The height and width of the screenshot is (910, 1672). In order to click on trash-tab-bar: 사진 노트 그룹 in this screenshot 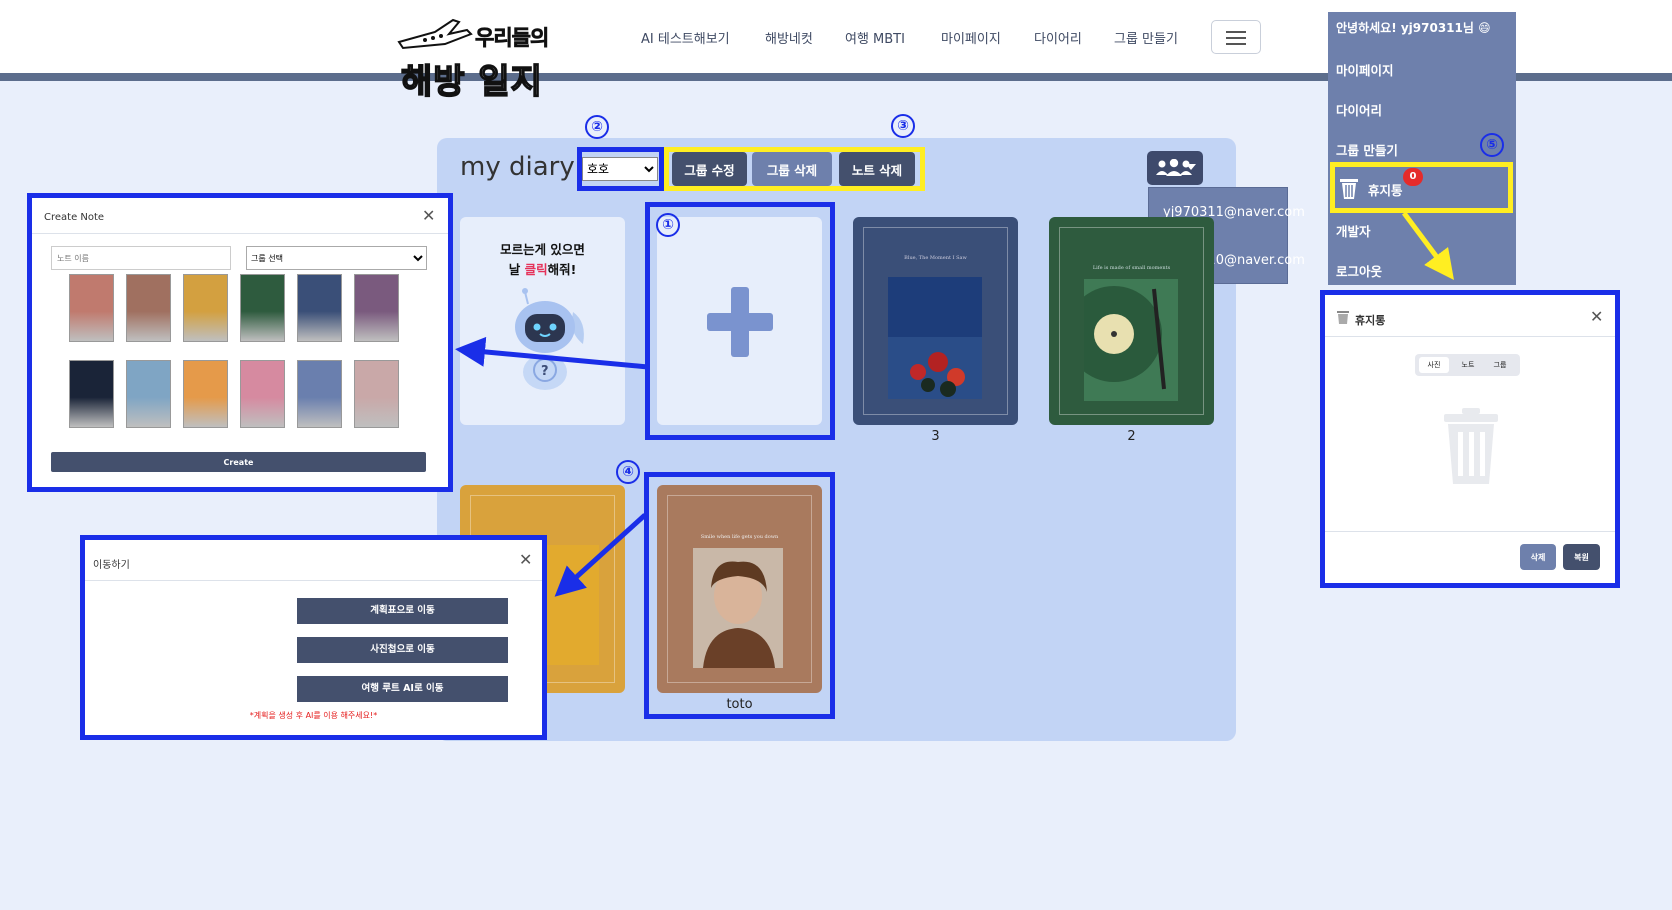, I will do `click(1467, 365)`.